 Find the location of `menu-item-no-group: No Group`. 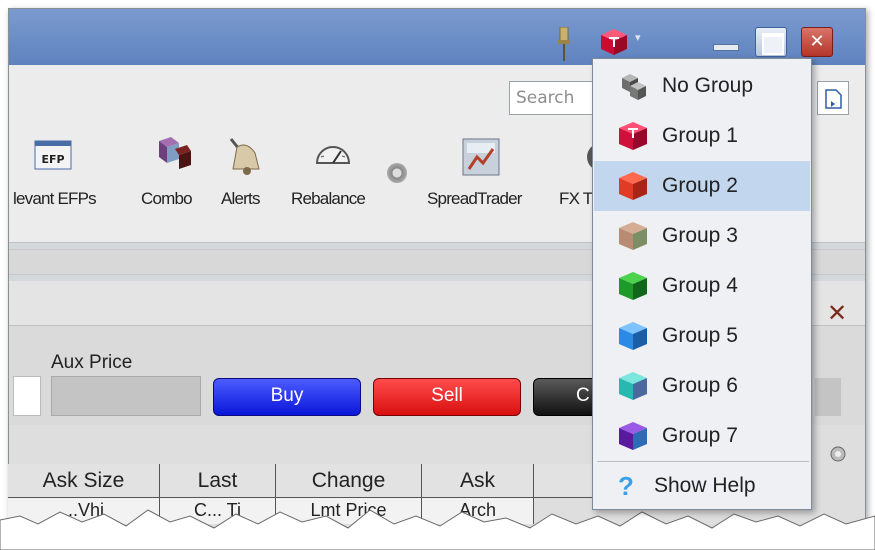

menu-item-no-group: No Group is located at coordinates (702, 86).